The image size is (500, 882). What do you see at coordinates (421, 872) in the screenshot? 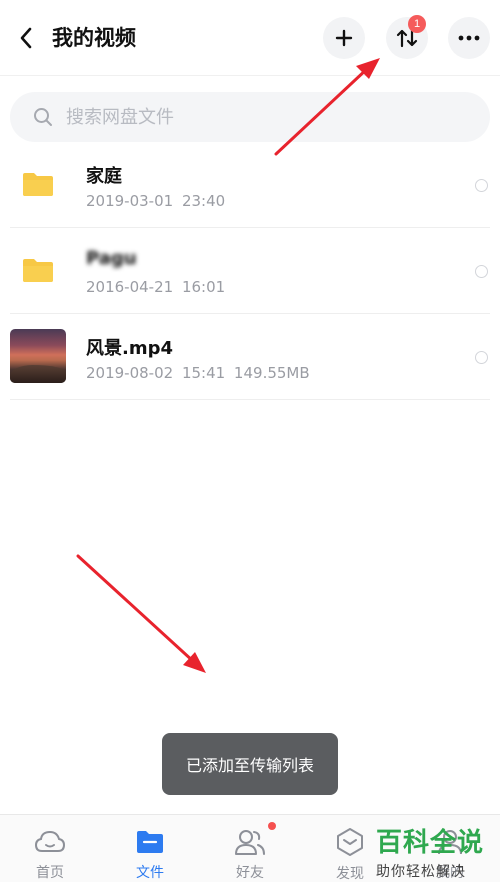
I see `watermark-subtitle: 助你轻松解决` at bounding box center [421, 872].